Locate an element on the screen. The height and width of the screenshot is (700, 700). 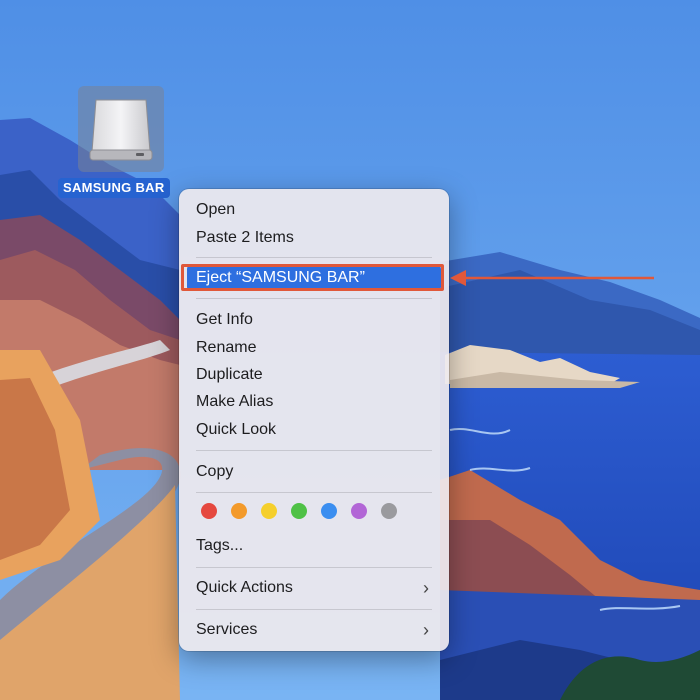
external-drive-icon is located at coordinates (121, 129).